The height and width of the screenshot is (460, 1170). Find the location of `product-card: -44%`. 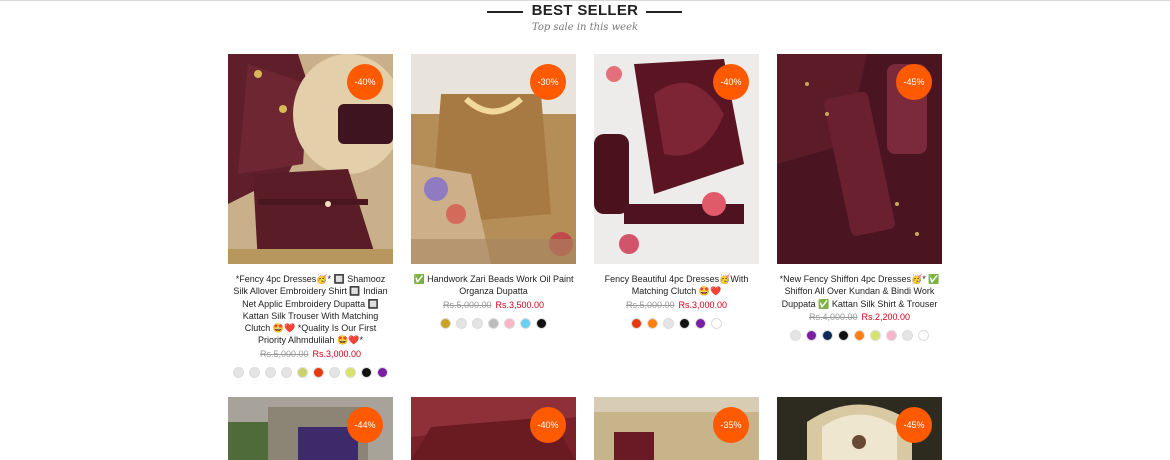

product-card: -44% is located at coordinates (310, 428).